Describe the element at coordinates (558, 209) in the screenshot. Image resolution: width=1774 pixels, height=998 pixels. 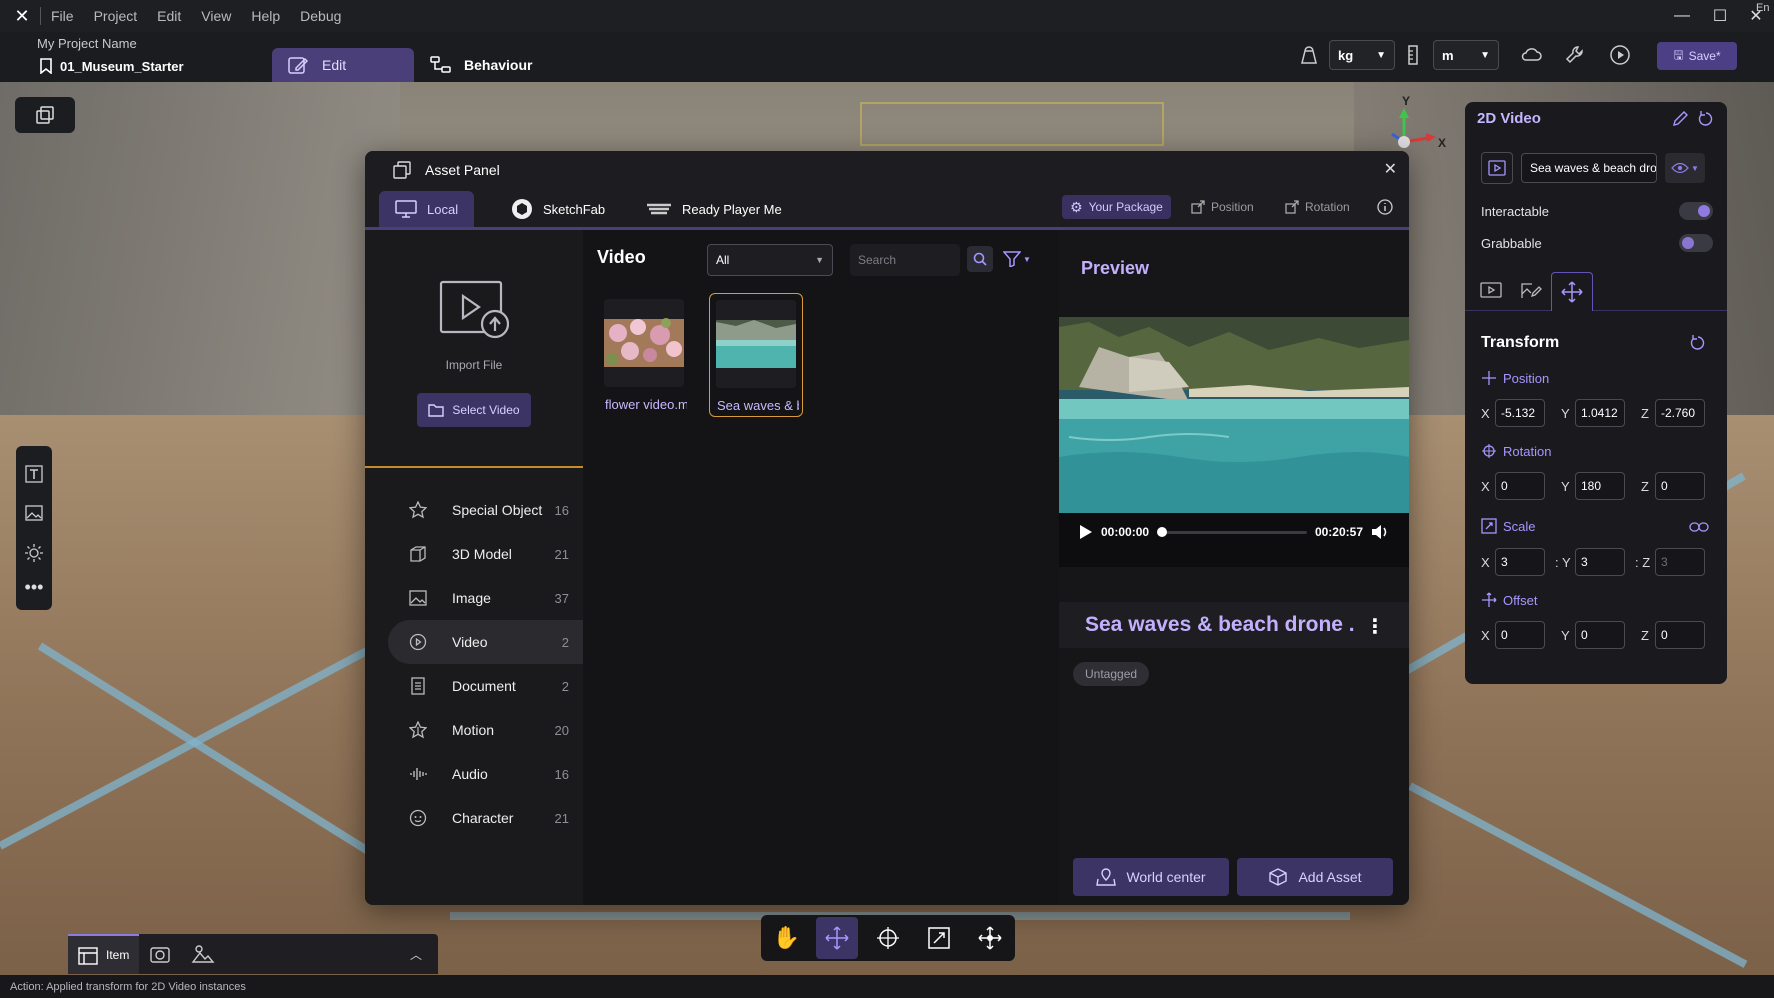
I see `tab-sketchfab: SketchFab` at that location.